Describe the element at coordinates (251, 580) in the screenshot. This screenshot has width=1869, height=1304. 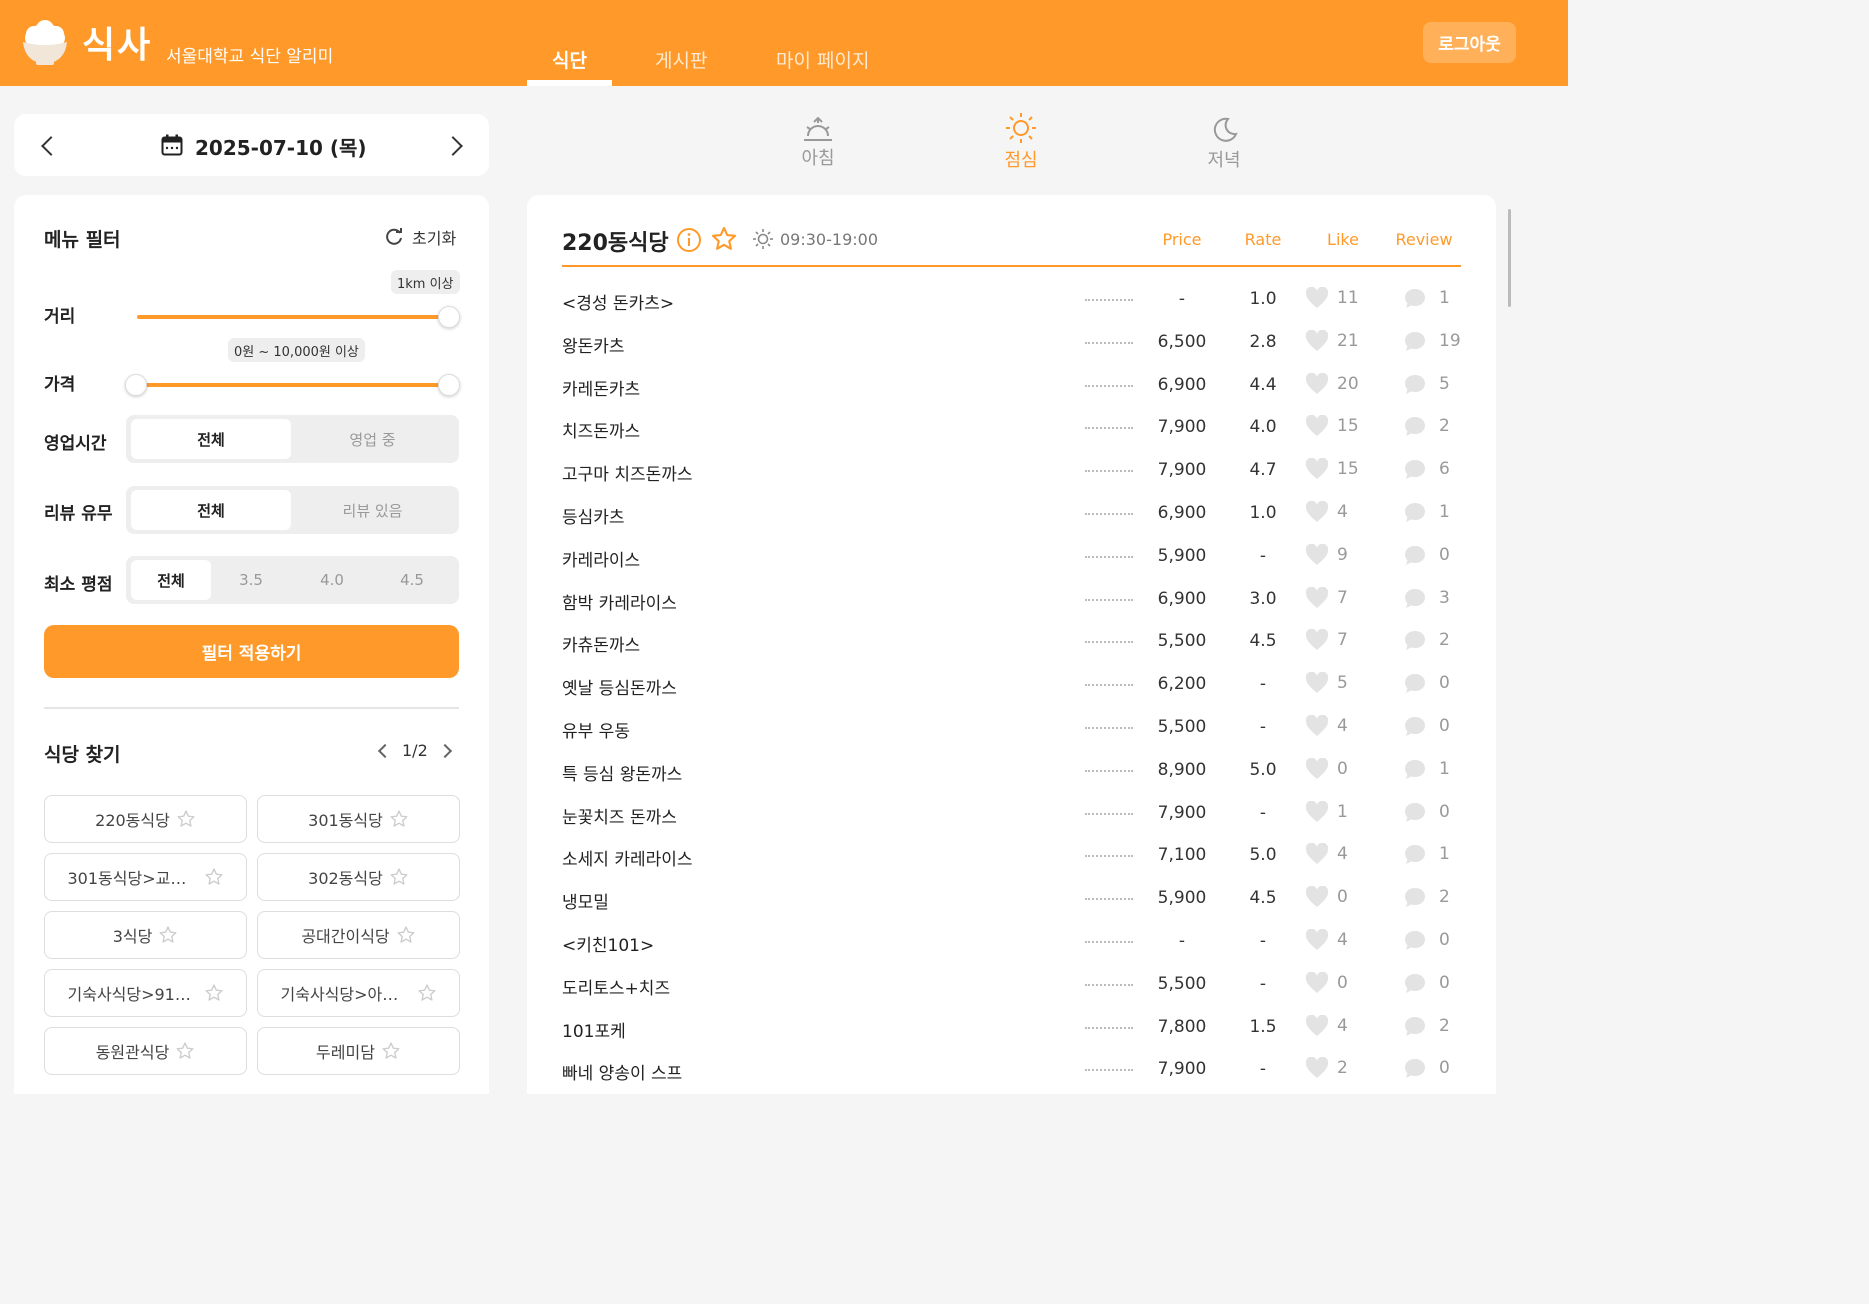
I see `rating-option-3-5: 3.5` at that location.